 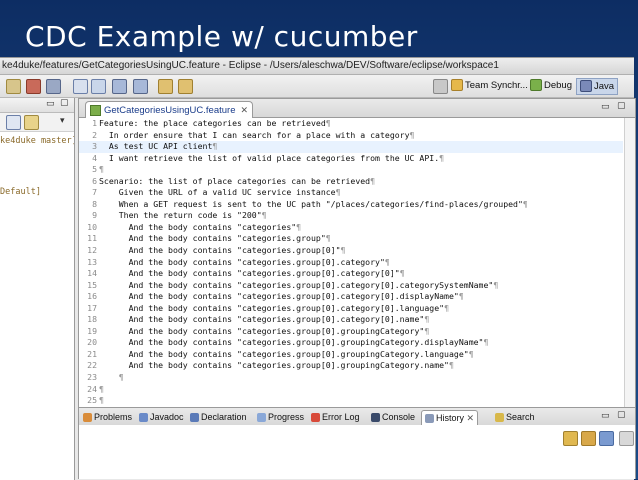 I want to click on open-perspective-icon, so click(x=440, y=86).